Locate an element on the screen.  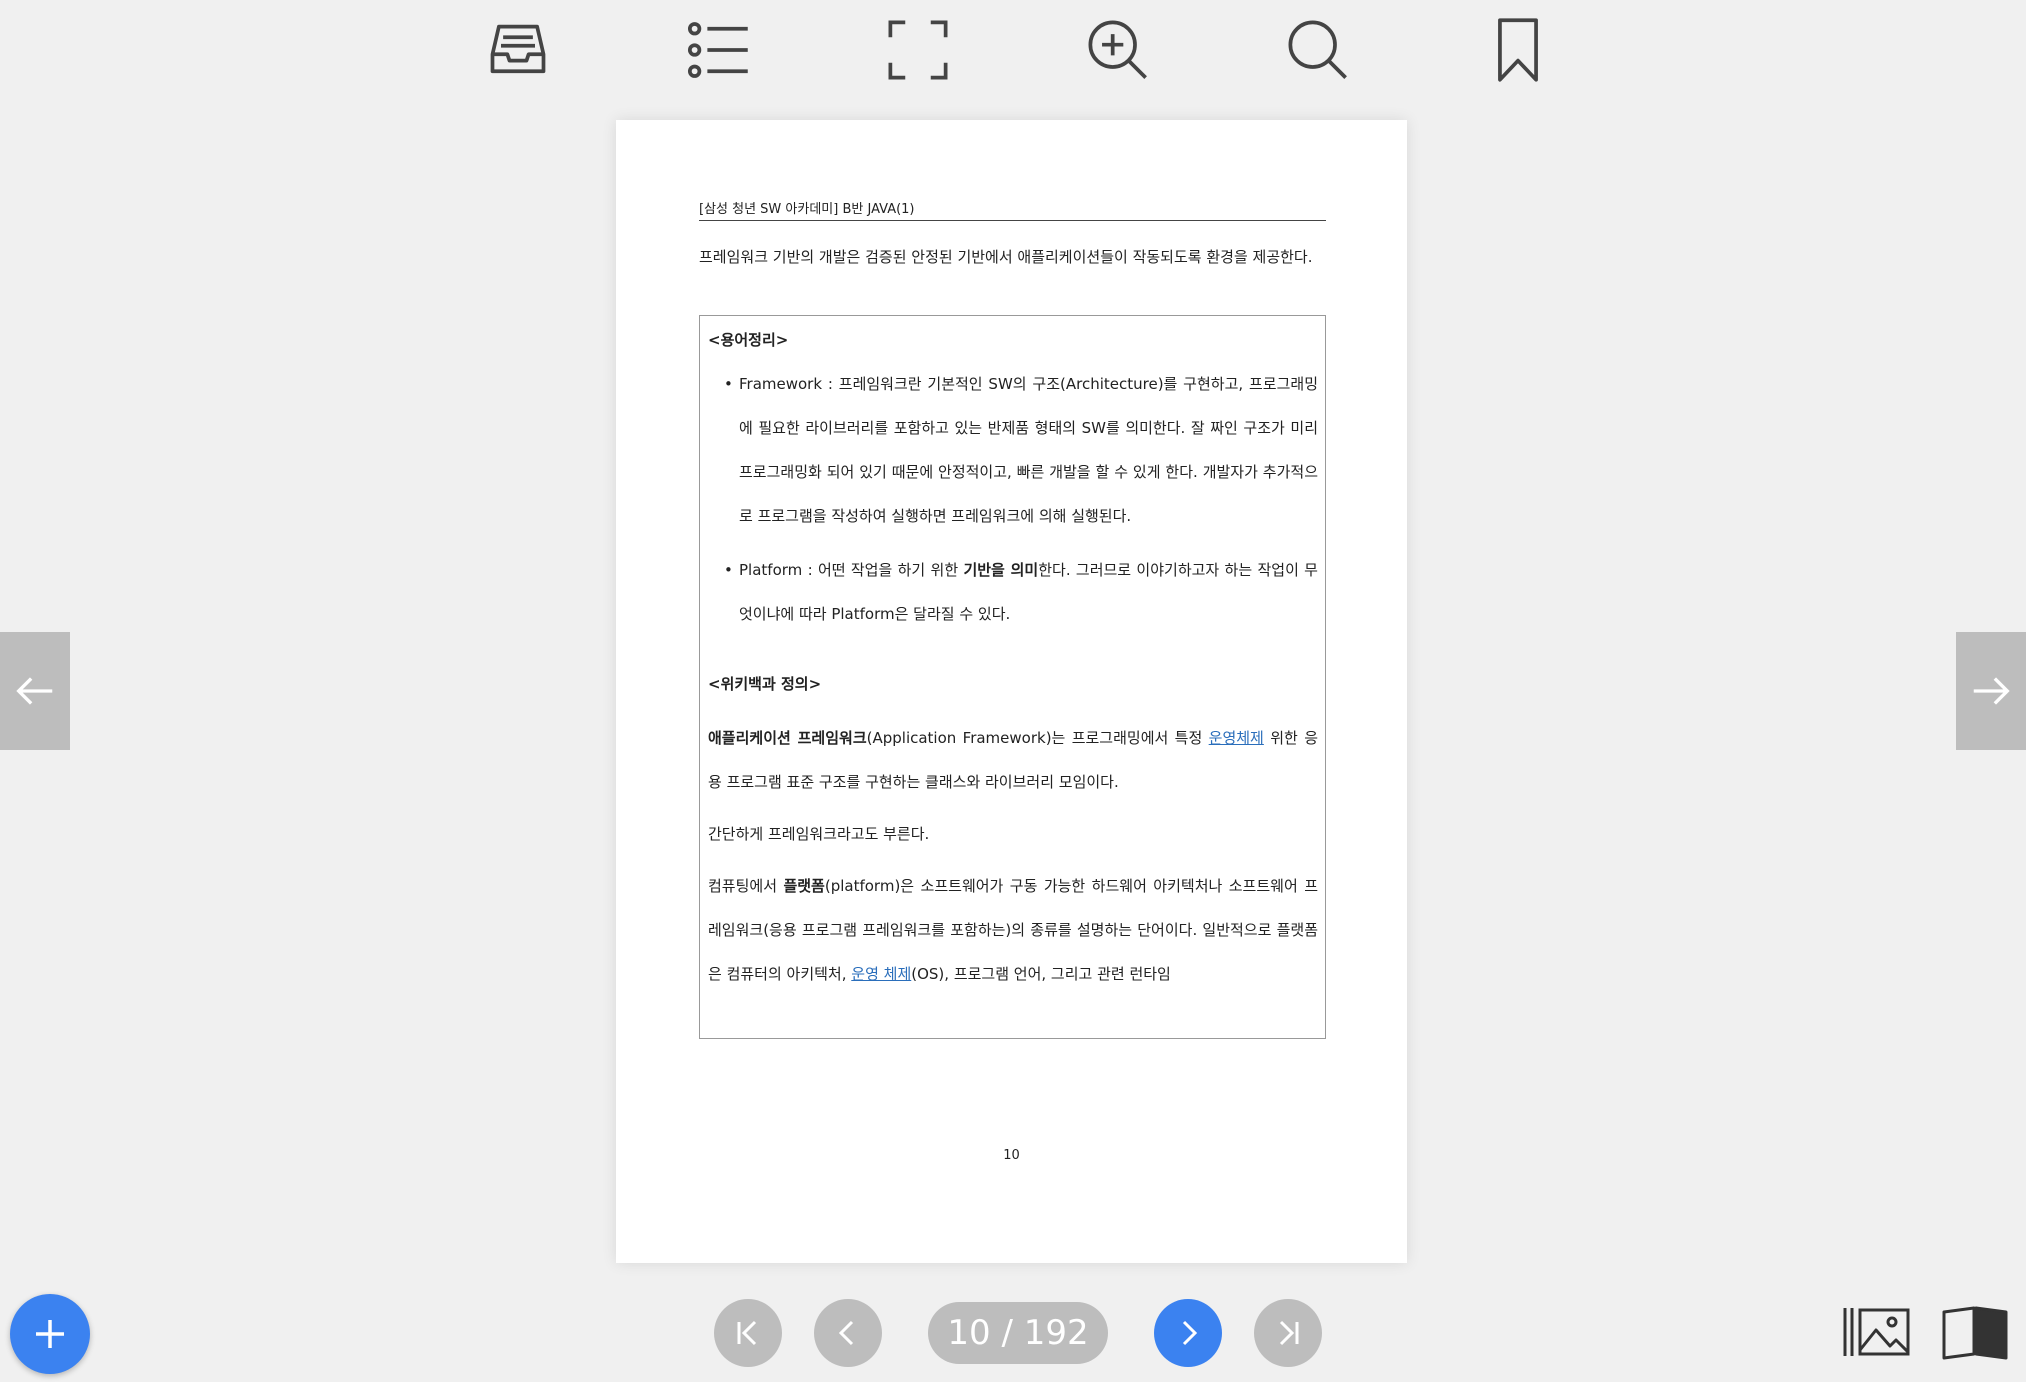
last-page-icon is located at coordinates (1289, 1333).